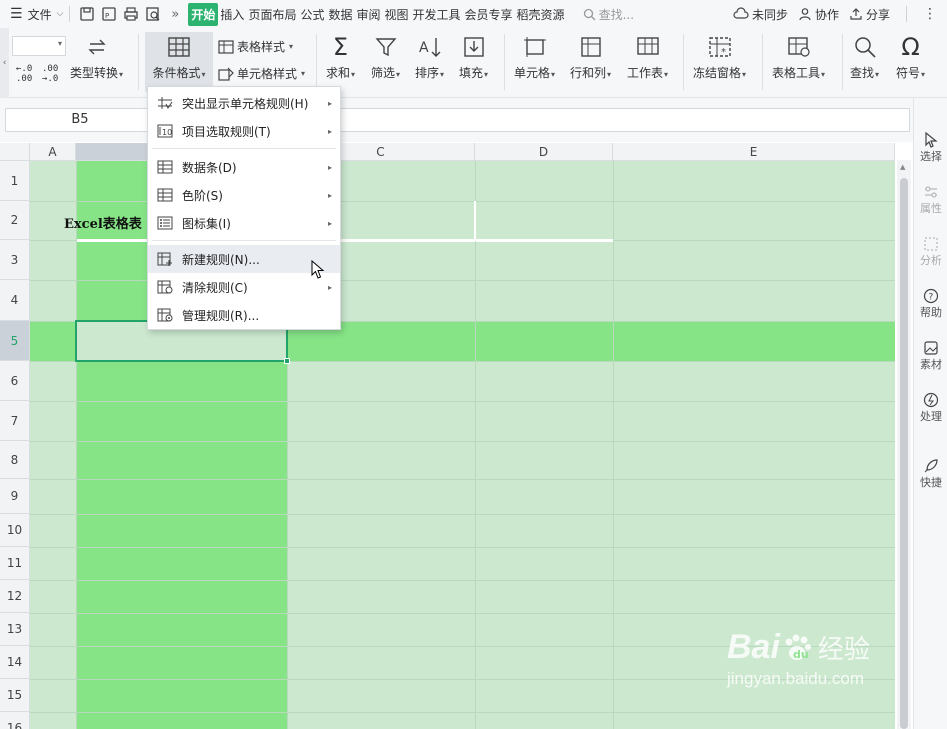 The height and width of the screenshot is (729, 947). Describe the element at coordinates (15, 563) in the screenshot. I see `row-header: 11` at that location.